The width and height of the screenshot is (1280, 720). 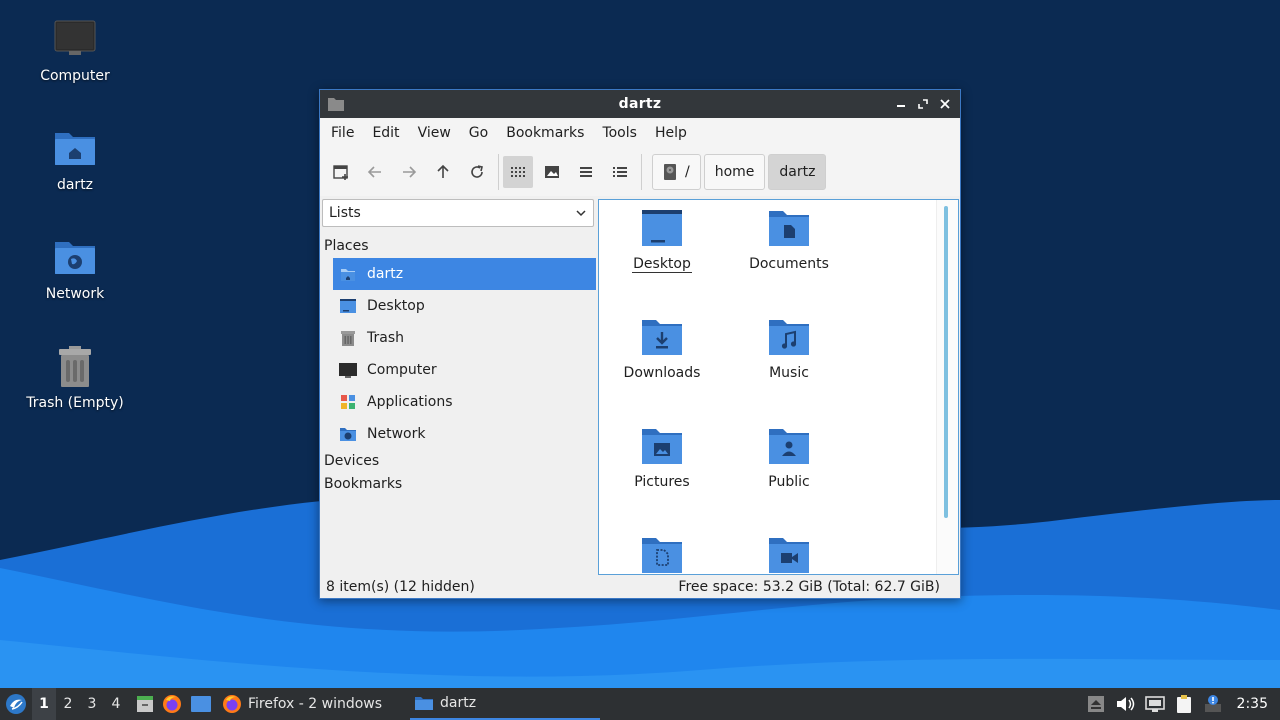 What do you see at coordinates (620, 172) in the screenshot?
I see `detail-view-button` at bounding box center [620, 172].